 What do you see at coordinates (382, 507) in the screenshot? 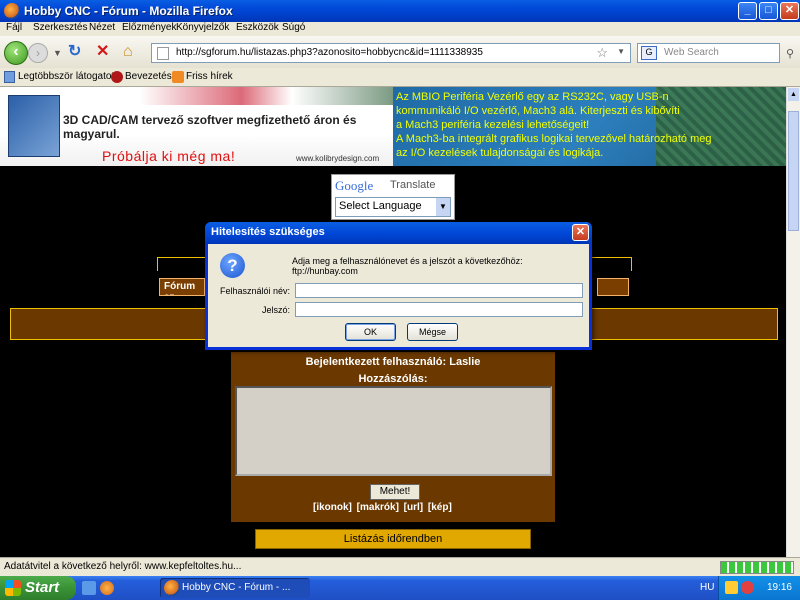
I see `format-links: [ikonok] [makrók] [url] [kép]` at bounding box center [382, 507].